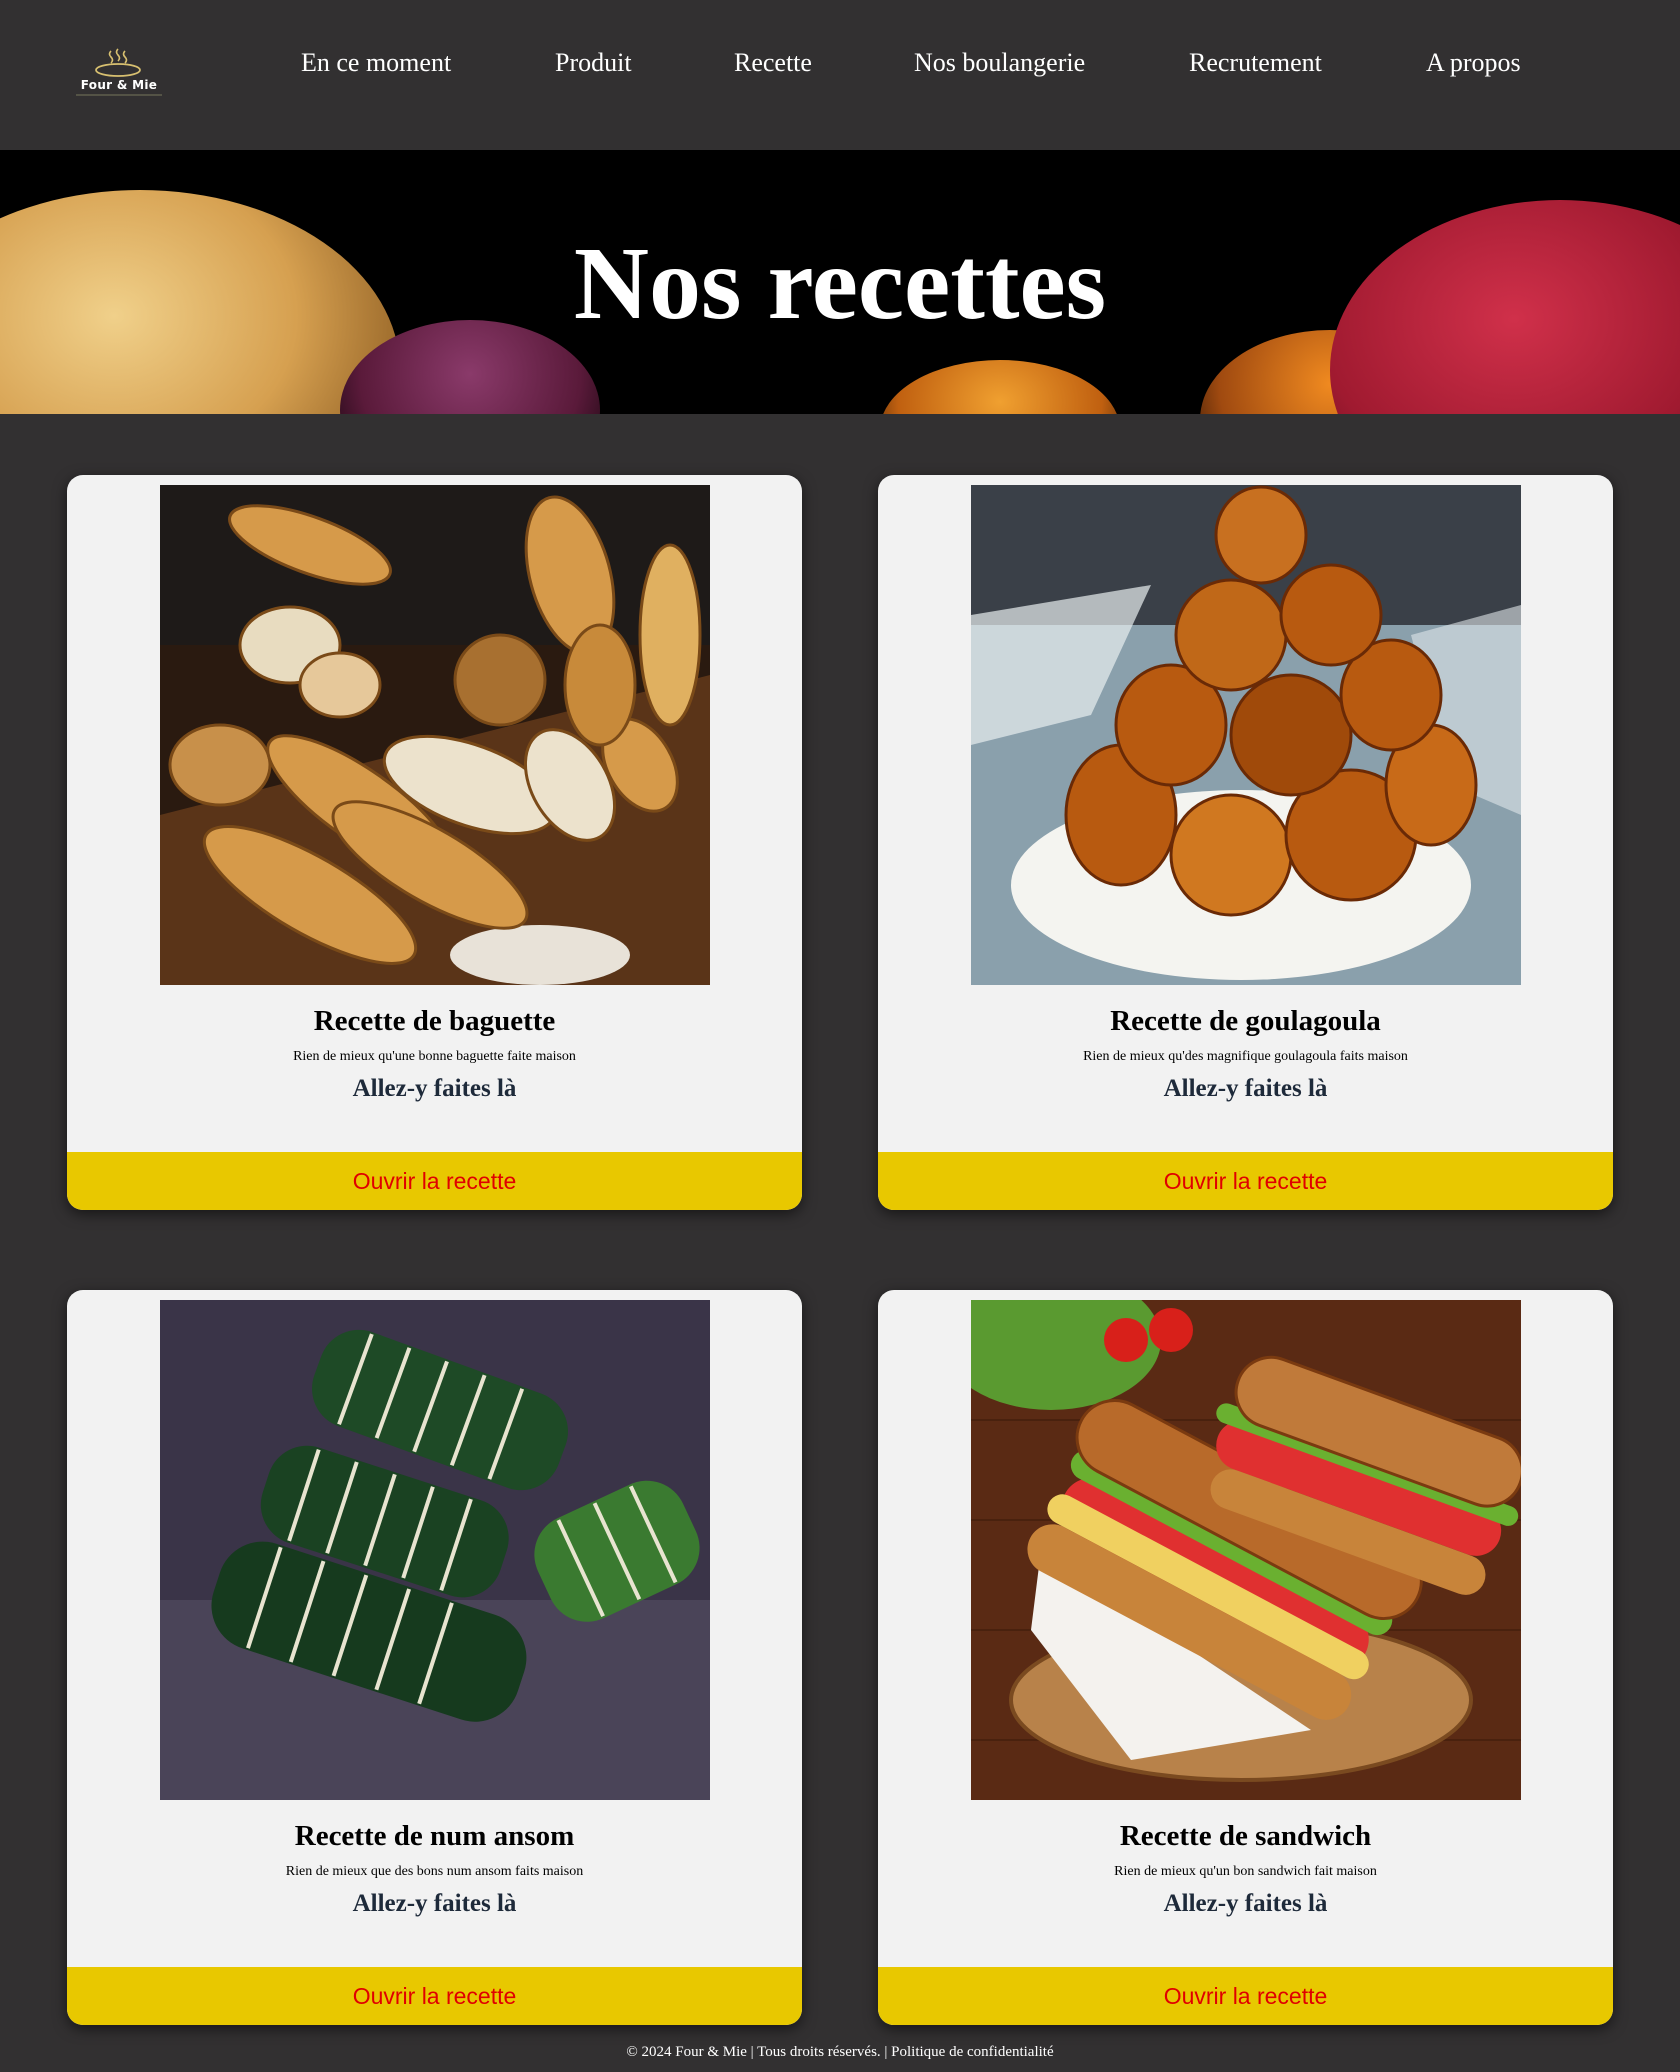  I want to click on hero-banner: Nos recettes, so click(840, 282).